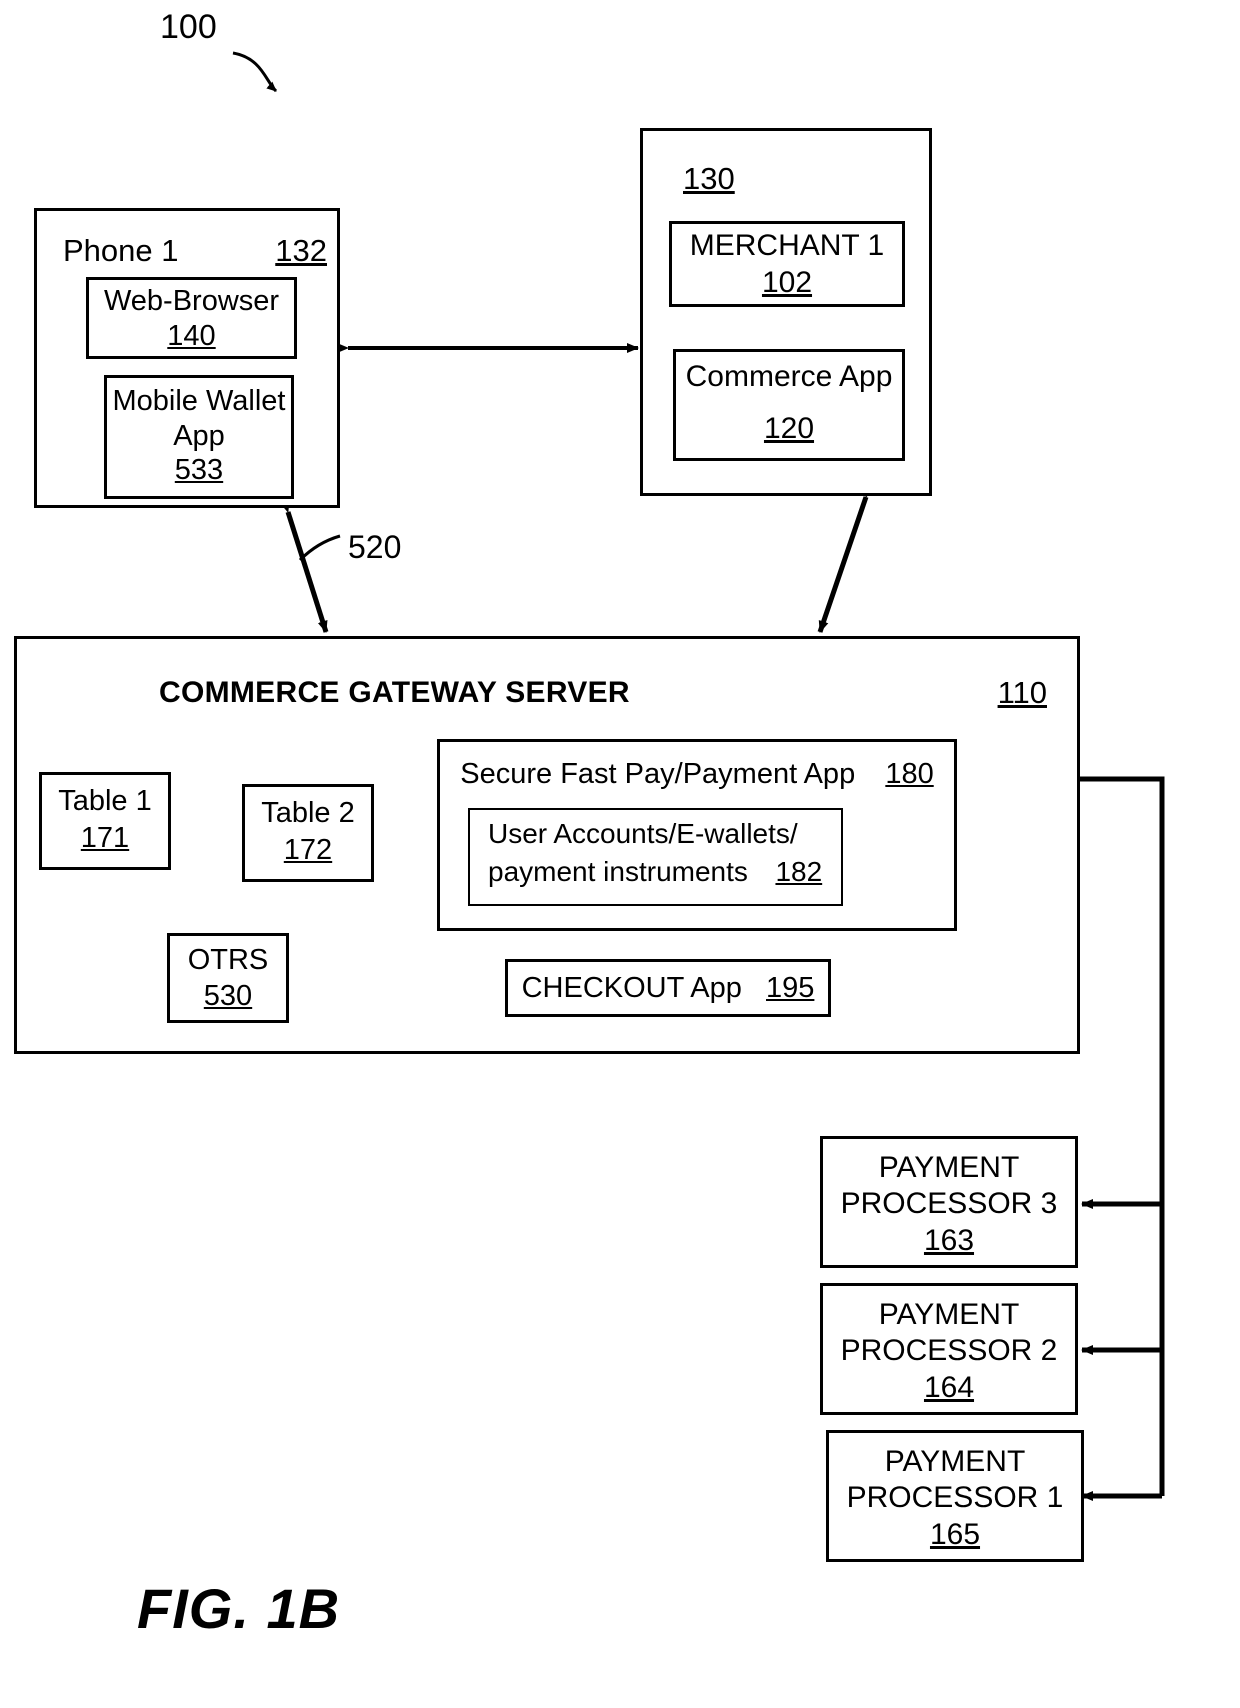 This screenshot has height=1708, width=1240. I want to click on payment-processor-3-line-2: PROCESSOR 3, so click(949, 1203).